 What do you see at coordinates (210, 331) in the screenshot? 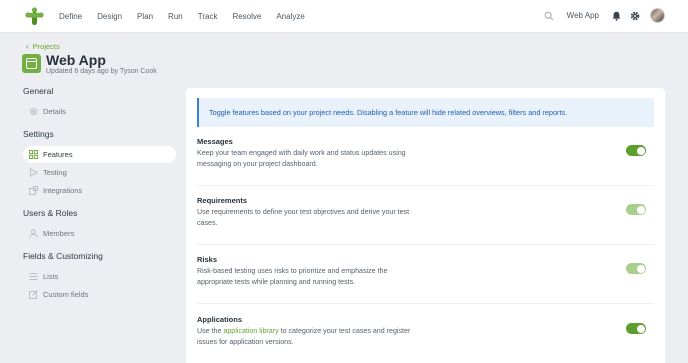
I see `feature-description-text: Use the` at bounding box center [210, 331].